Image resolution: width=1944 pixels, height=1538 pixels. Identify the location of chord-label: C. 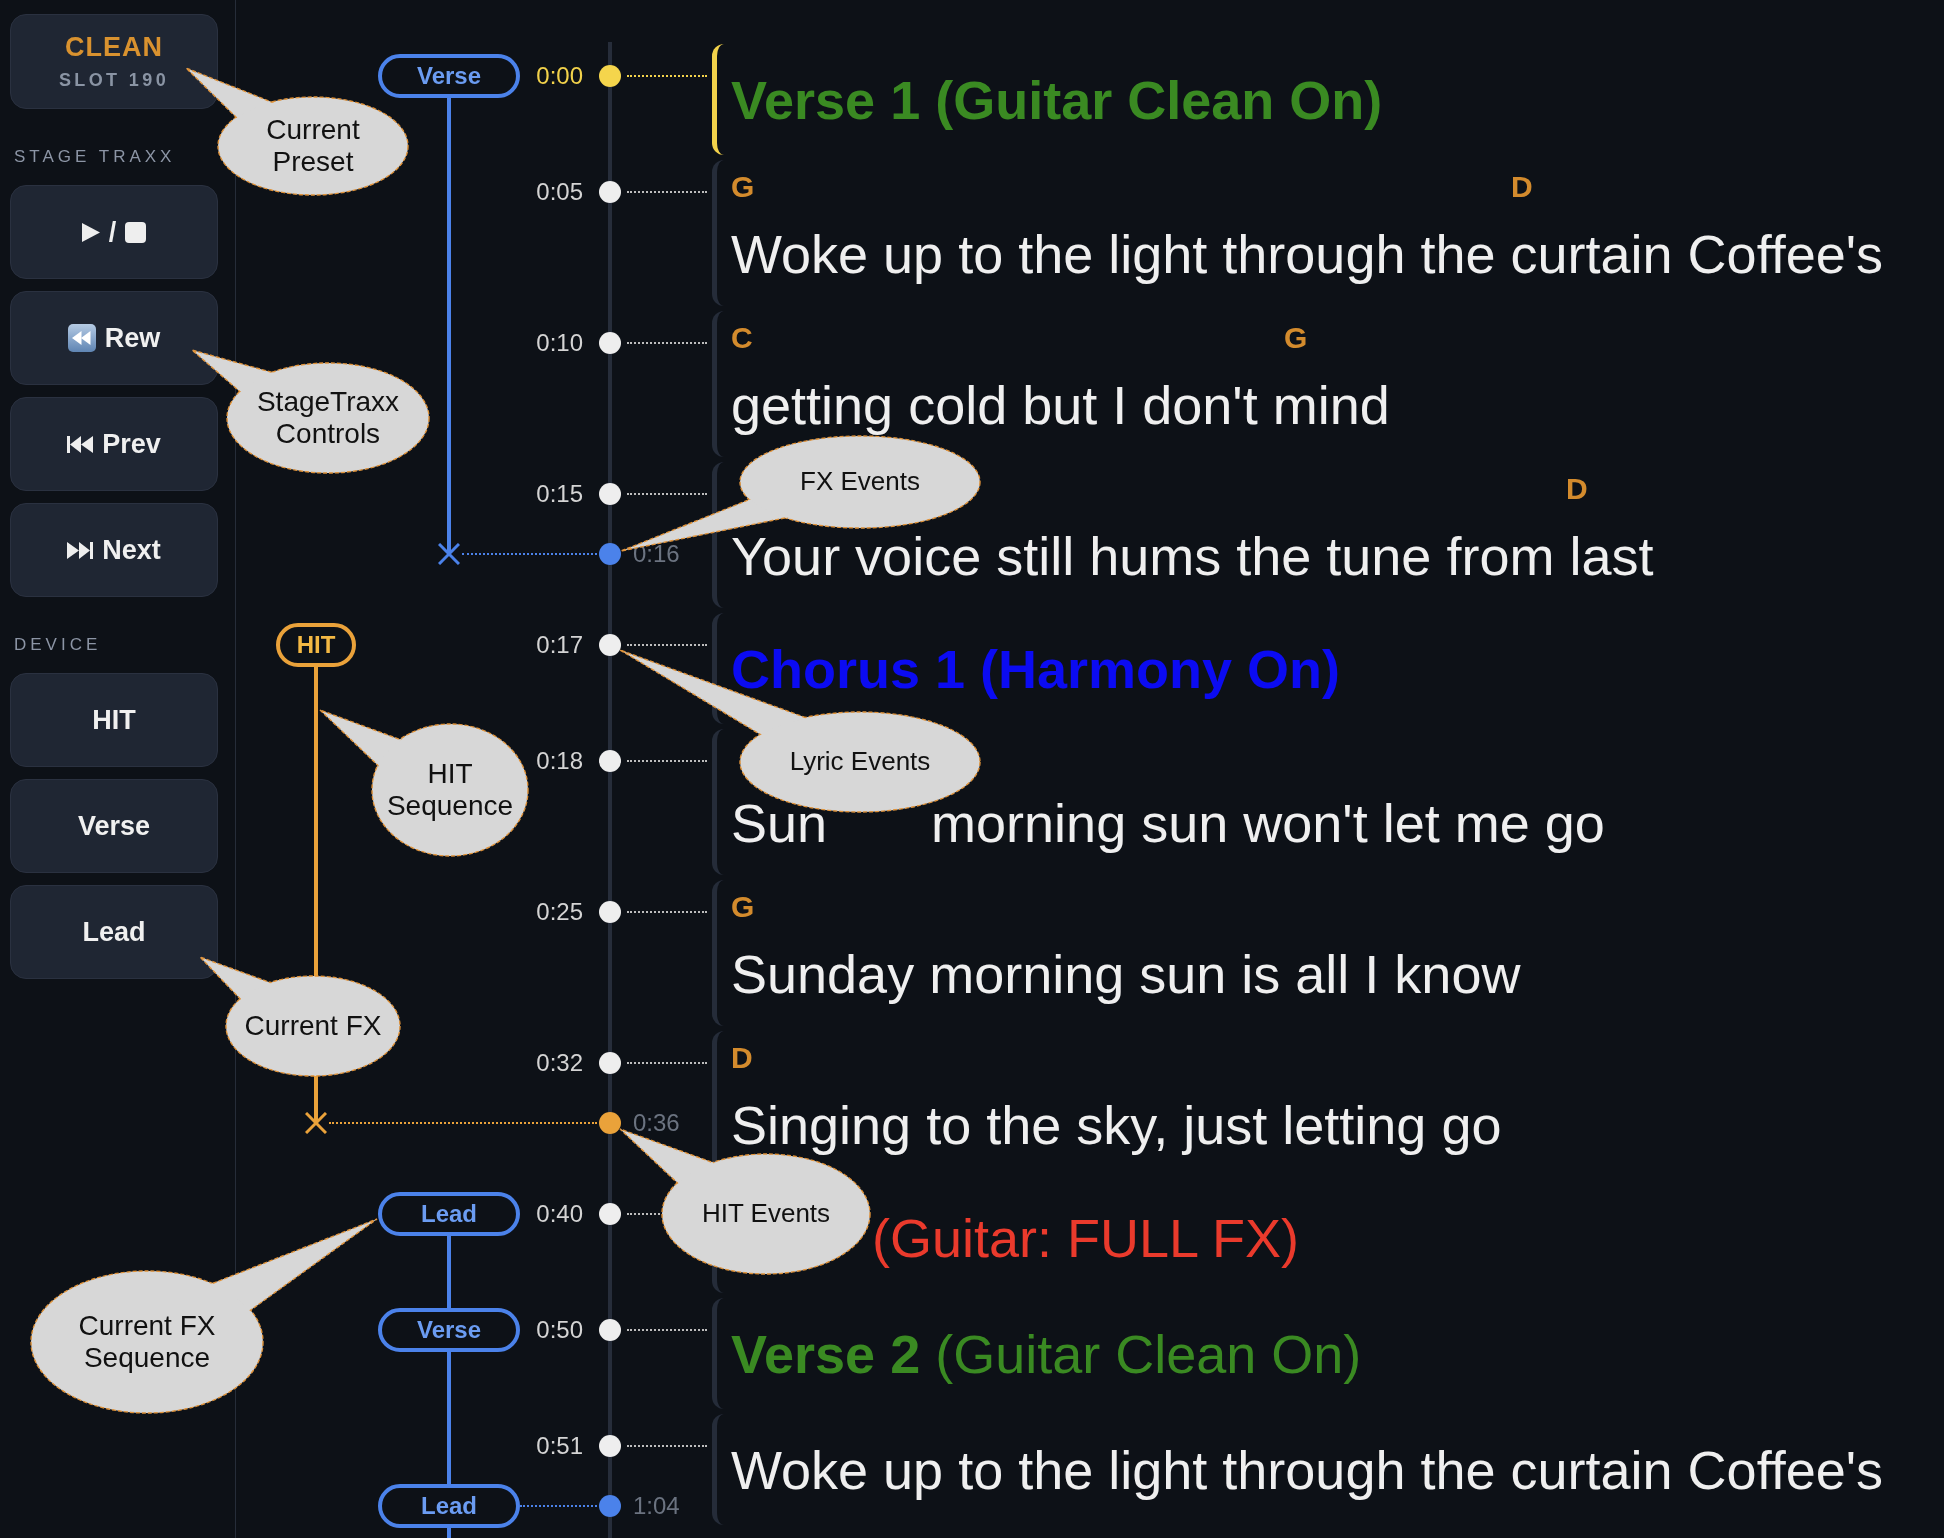
(742, 338).